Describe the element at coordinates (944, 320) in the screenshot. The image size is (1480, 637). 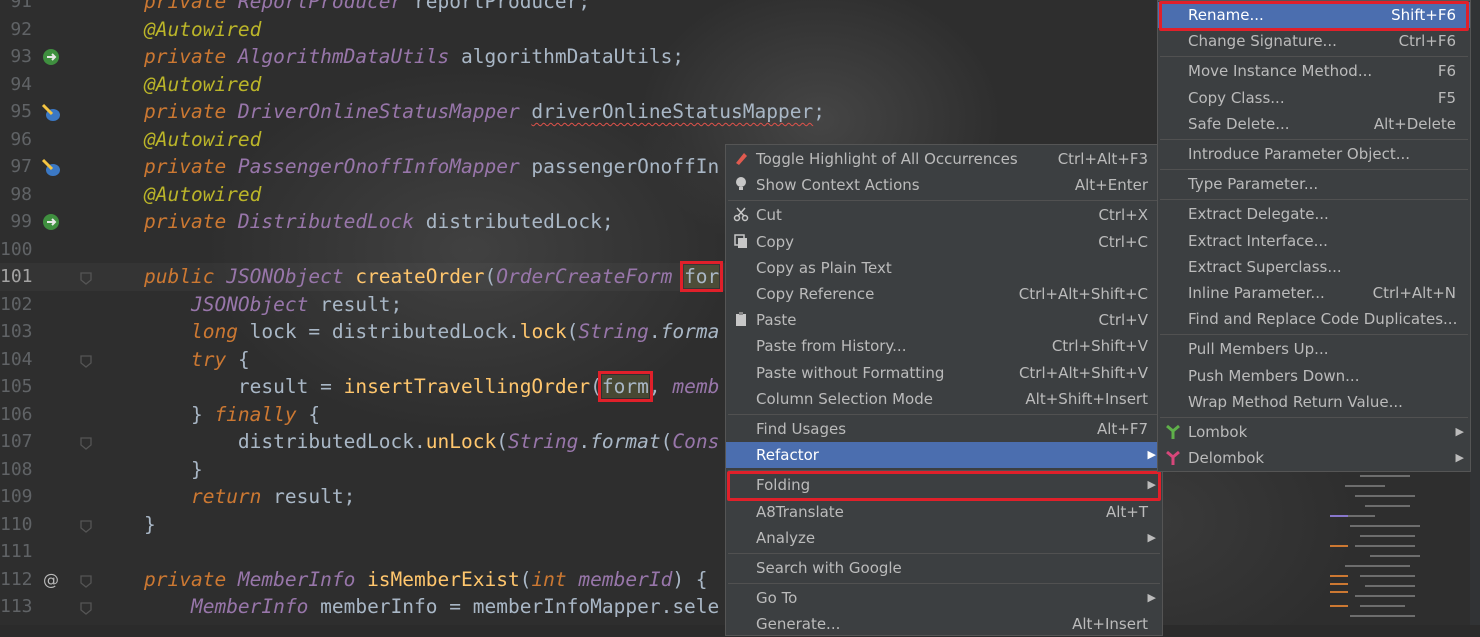
I see `menu-item-paste: Paste Ctrl+V` at that location.